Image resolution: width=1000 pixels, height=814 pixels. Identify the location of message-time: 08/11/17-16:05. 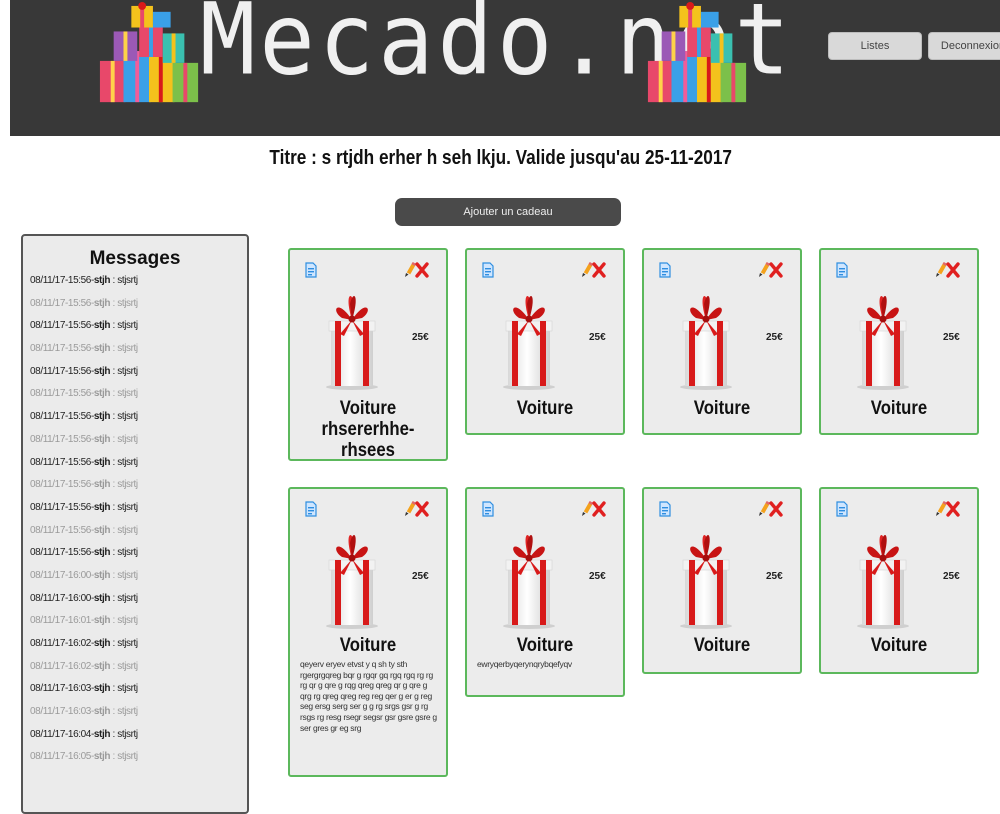
(60, 757).